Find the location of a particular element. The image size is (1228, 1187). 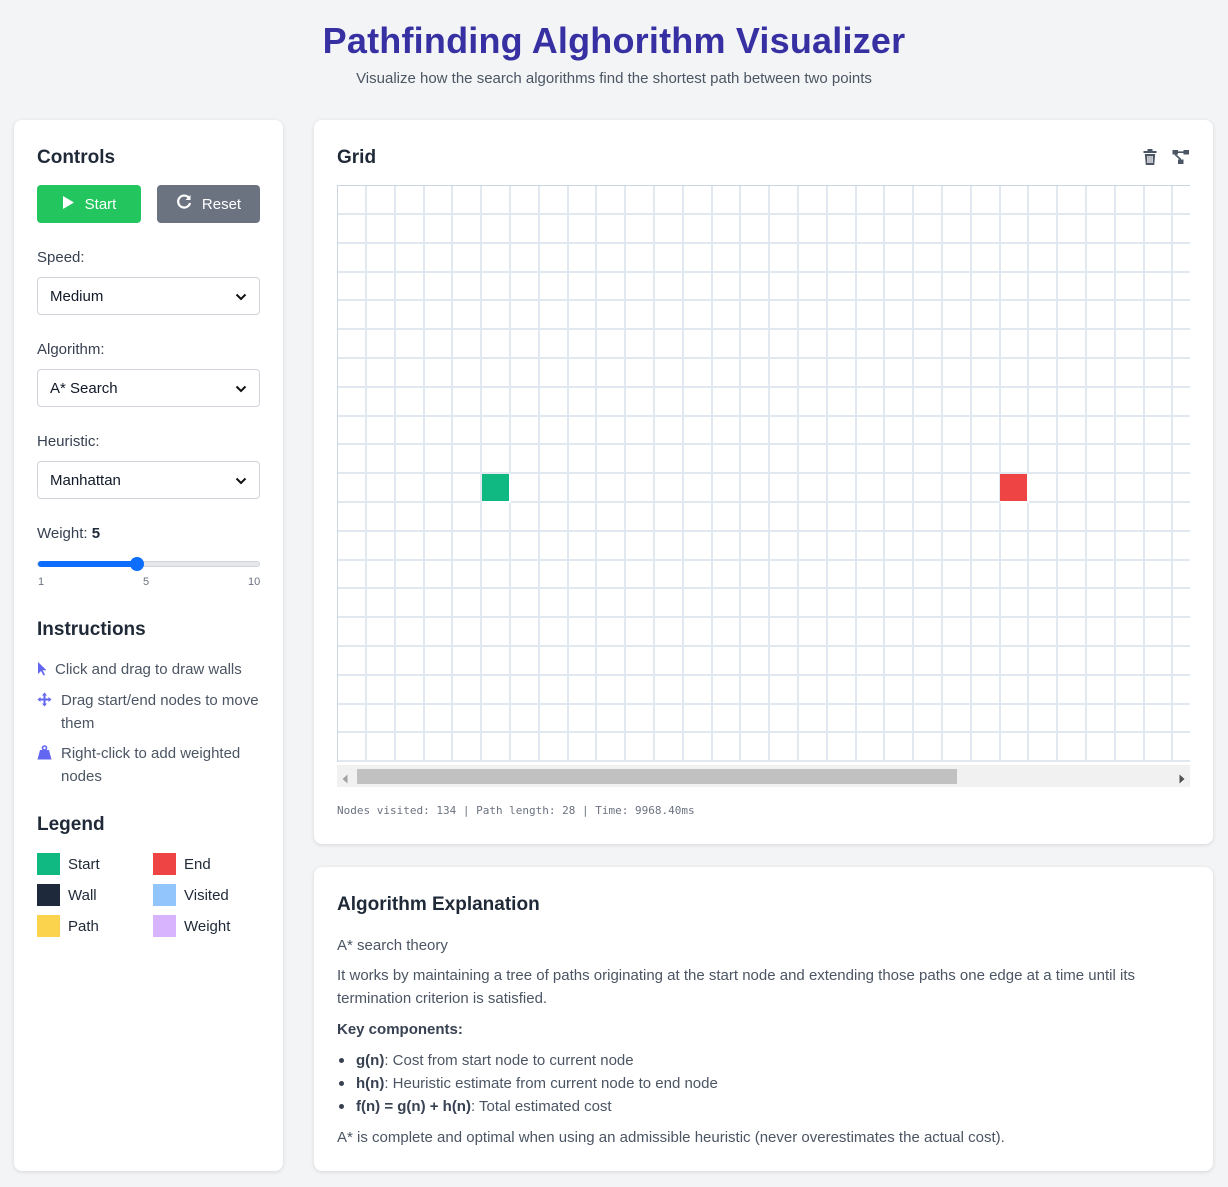

scrollbar-thumb is located at coordinates (657, 776).